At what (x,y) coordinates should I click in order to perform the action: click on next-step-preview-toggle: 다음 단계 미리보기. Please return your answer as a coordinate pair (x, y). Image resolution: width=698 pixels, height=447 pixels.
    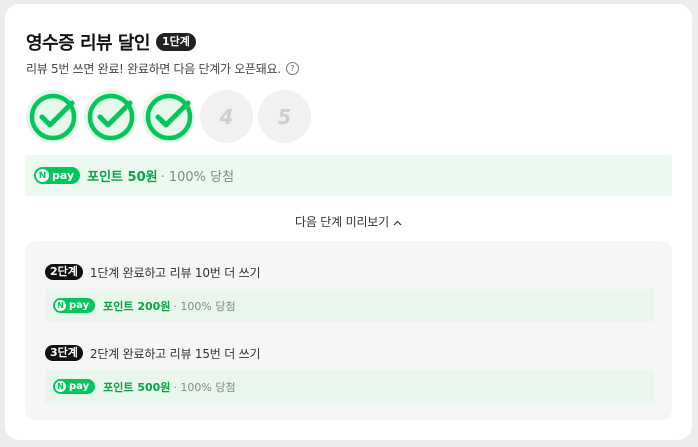
    Looking at the image, I should click on (348, 221).